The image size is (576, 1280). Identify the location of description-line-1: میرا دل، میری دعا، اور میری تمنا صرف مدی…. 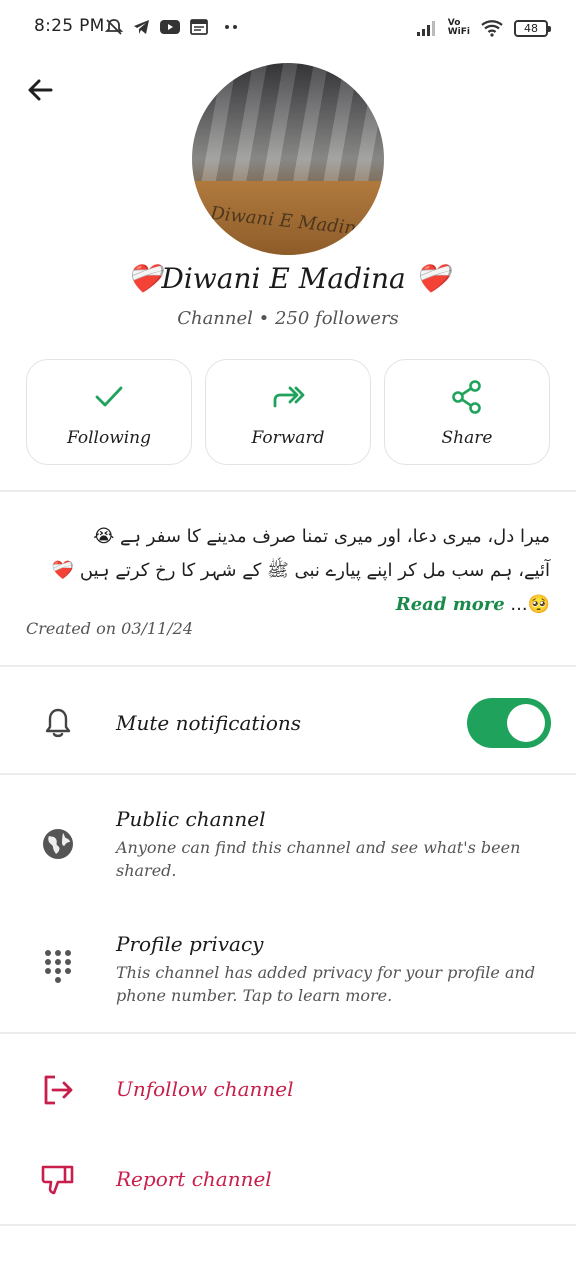
(321, 536).